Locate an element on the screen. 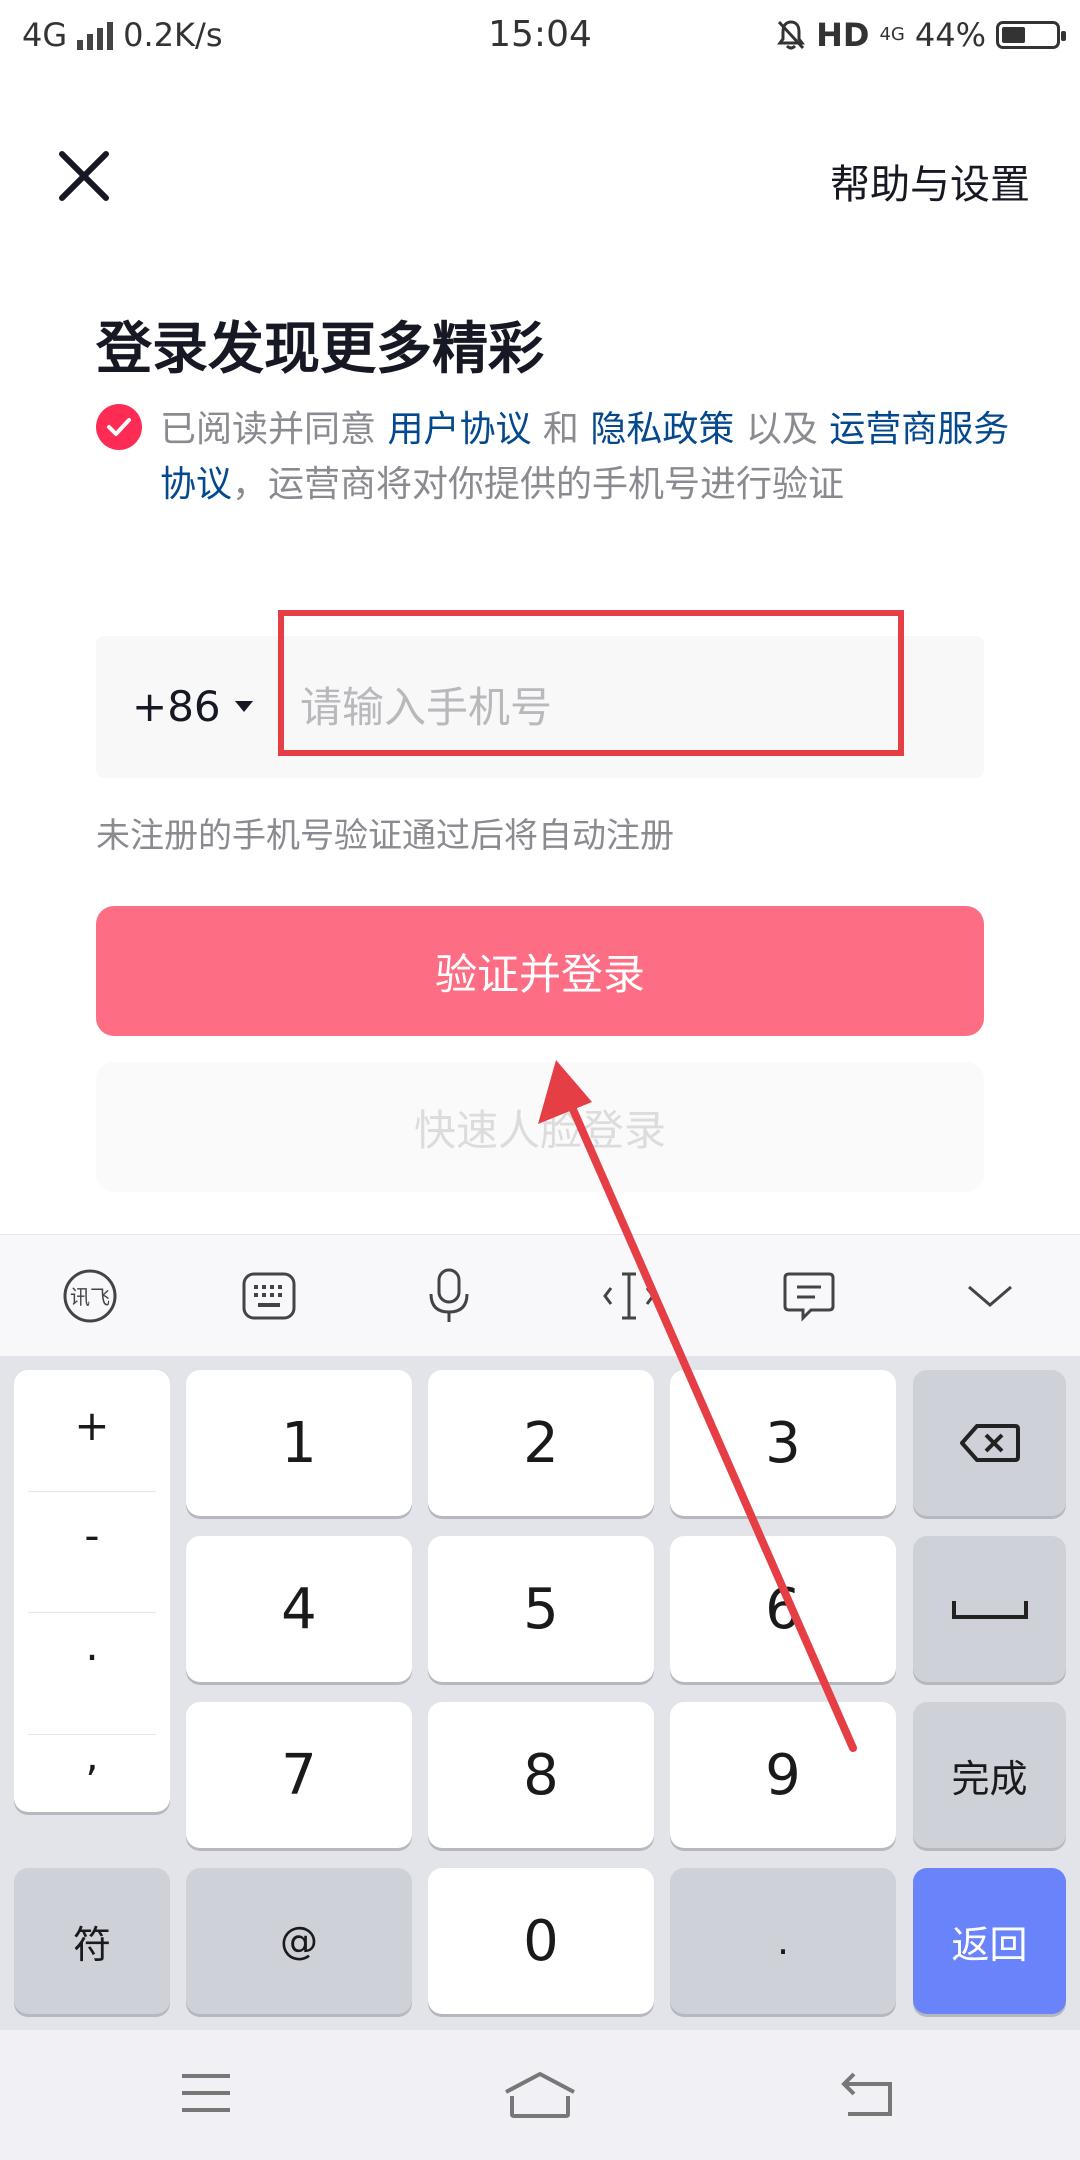 This screenshot has height=2160, width=1080. battery-percent: 44% is located at coordinates (950, 35).